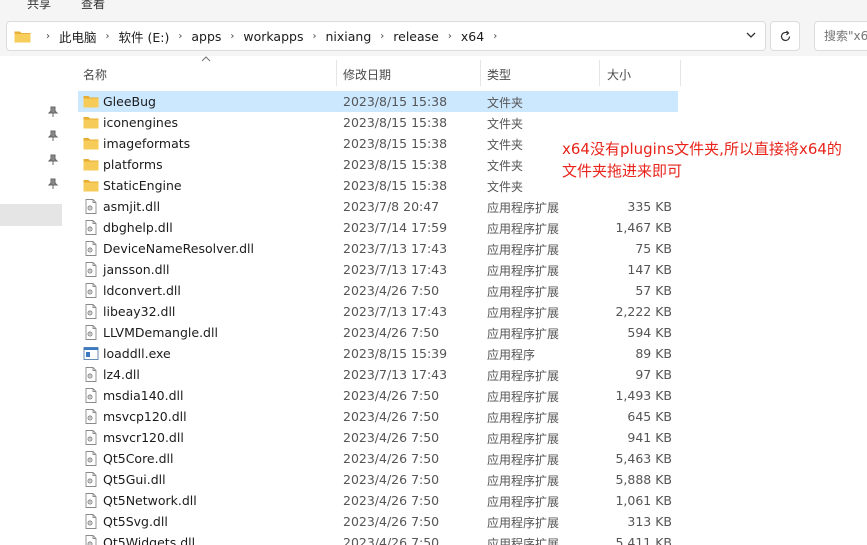  Describe the element at coordinates (143, 395) in the screenshot. I see `file-name: msdia140.dll` at that location.